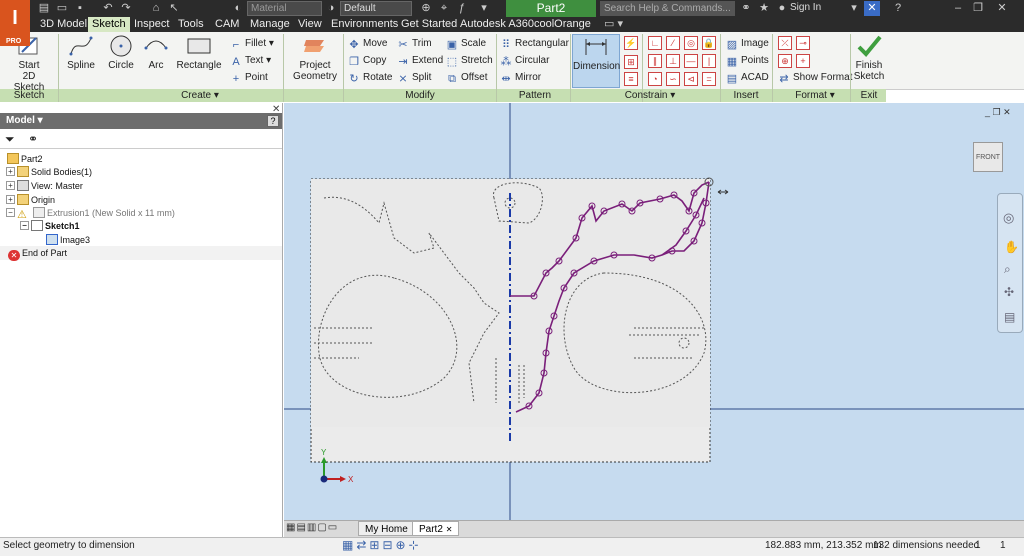  I want to click on tab-view: View, so click(310, 24).